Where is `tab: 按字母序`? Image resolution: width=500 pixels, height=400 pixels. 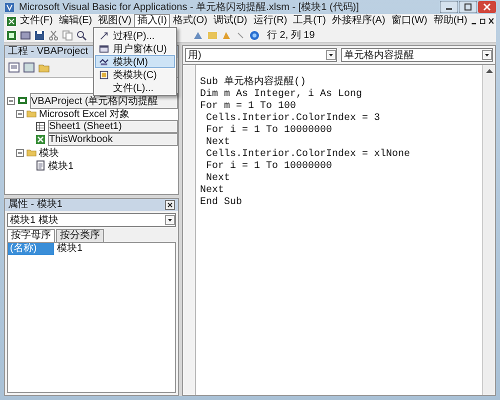 tab: 按字母序 is located at coordinates (31, 235).